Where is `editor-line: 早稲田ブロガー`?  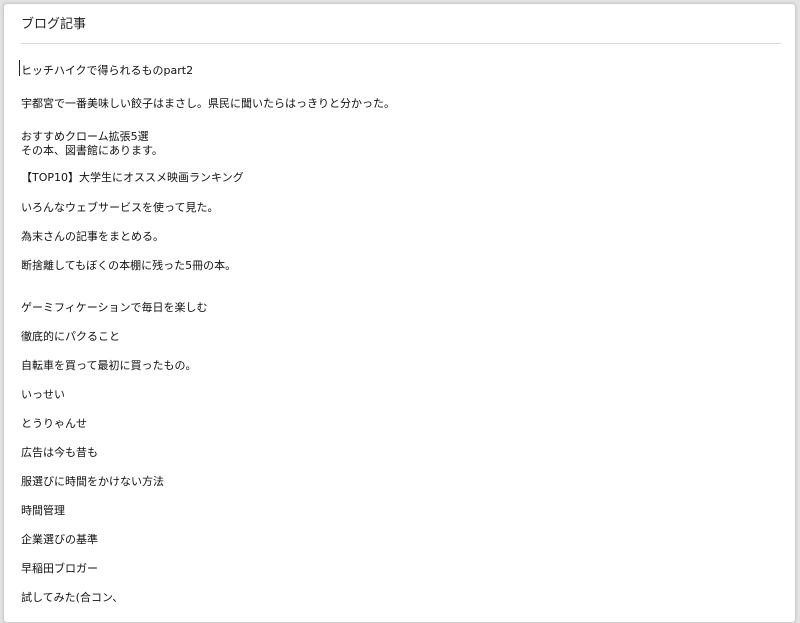 editor-line: 早稲田ブロガー is located at coordinates (59, 569).